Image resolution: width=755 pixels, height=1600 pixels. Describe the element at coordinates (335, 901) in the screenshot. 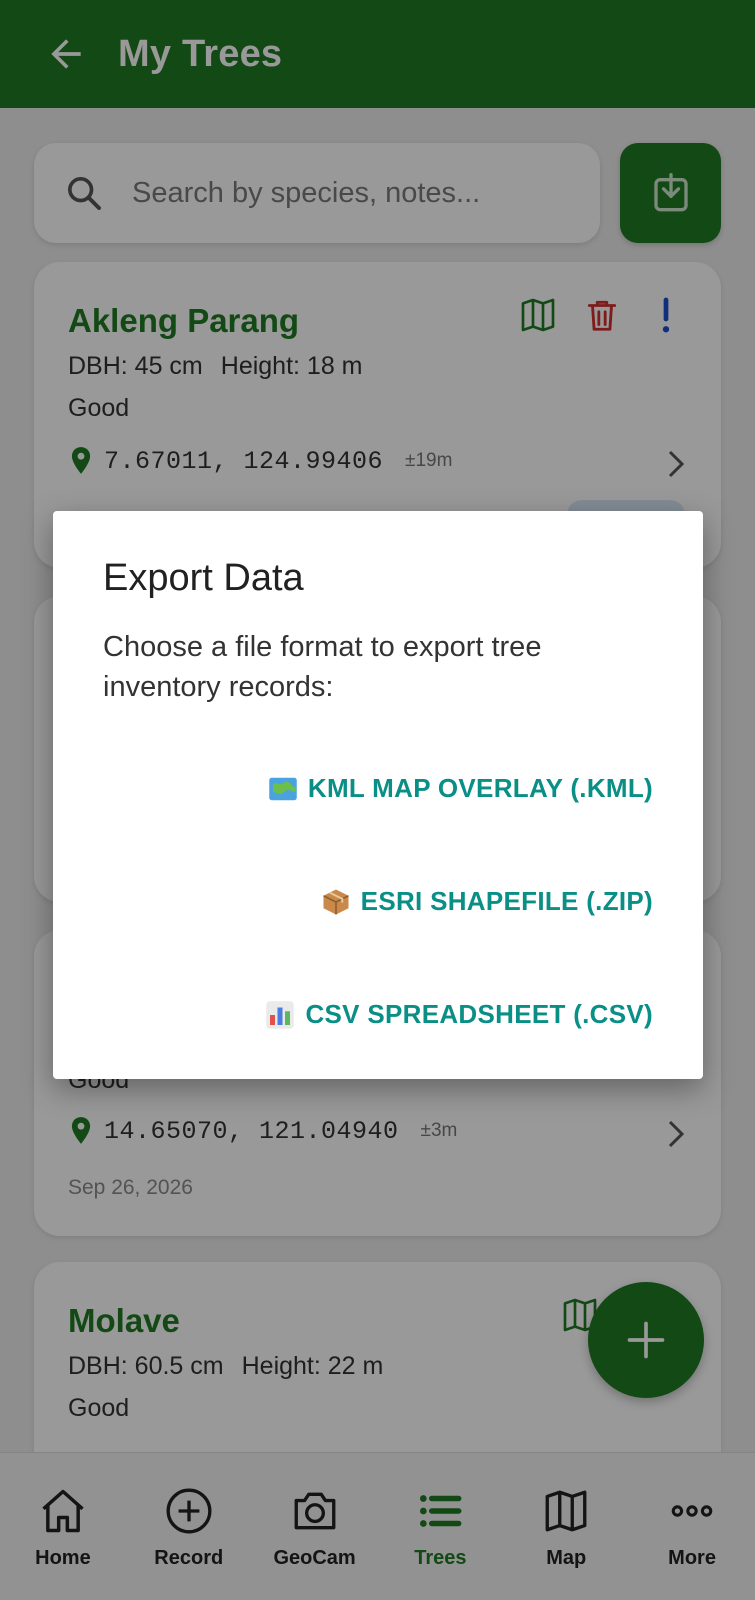

I see `package-icon` at that location.